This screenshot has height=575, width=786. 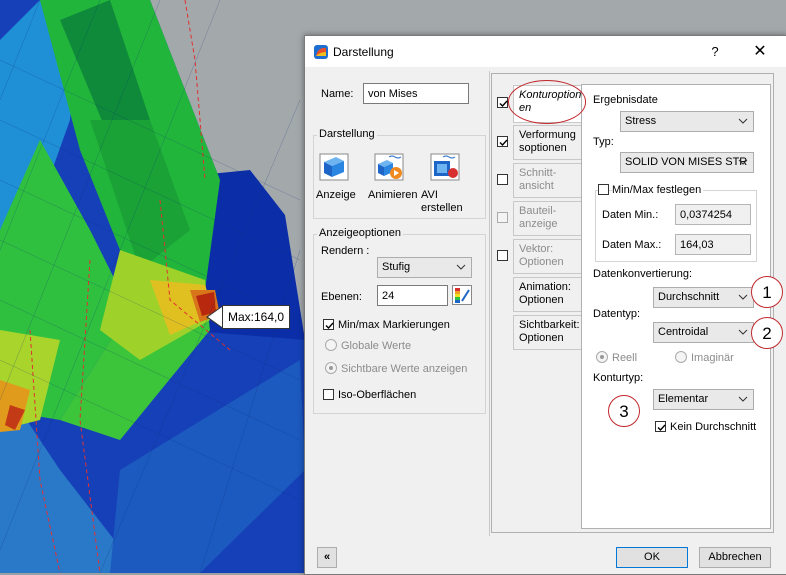 What do you see at coordinates (328, 324) in the screenshot?
I see `minmax-markierungen-checkbox` at bounding box center [328, 324].